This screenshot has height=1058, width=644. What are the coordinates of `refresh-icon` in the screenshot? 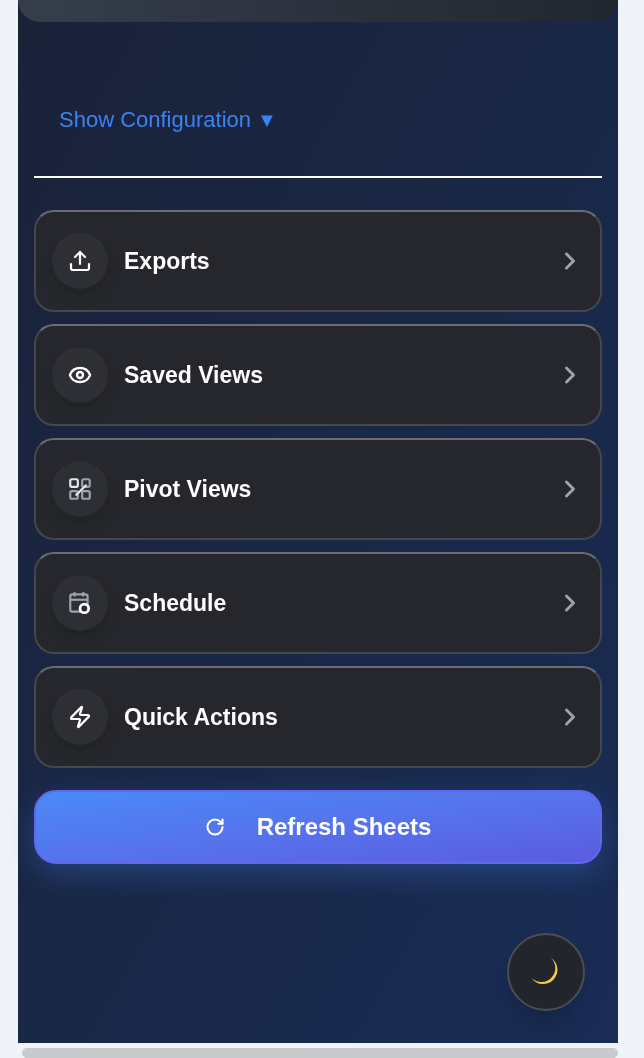 It's located at (214, 827).